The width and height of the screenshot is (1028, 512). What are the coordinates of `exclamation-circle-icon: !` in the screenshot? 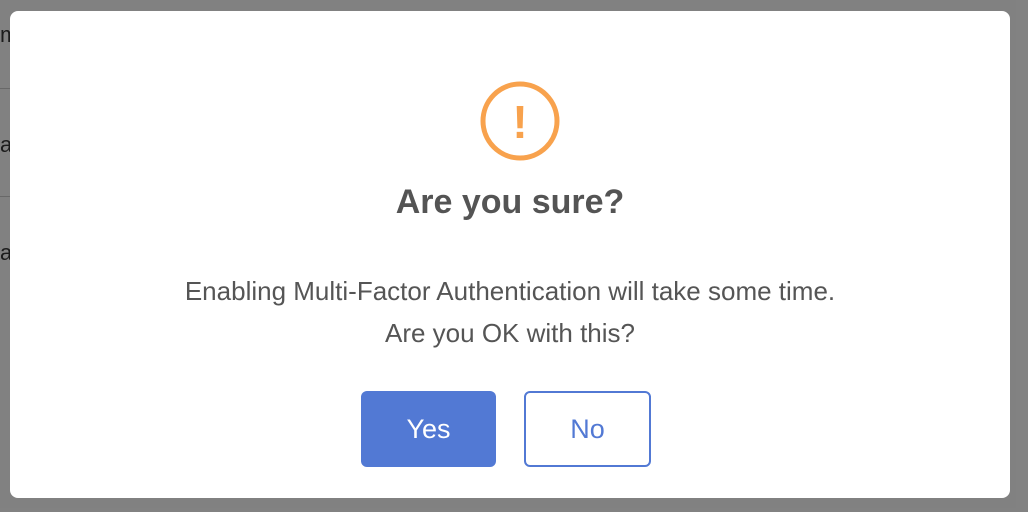 It's located at (520, 121).